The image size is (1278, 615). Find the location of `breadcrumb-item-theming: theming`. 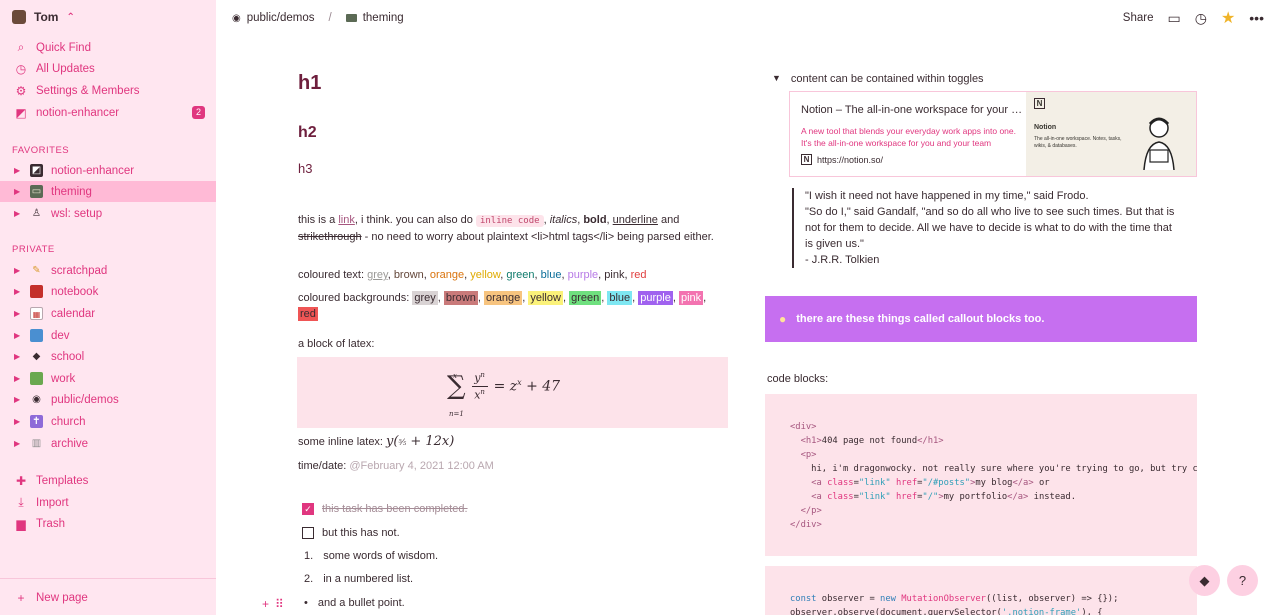

breadcrumb-item-theming: theming is located at coordinates (383, 18).